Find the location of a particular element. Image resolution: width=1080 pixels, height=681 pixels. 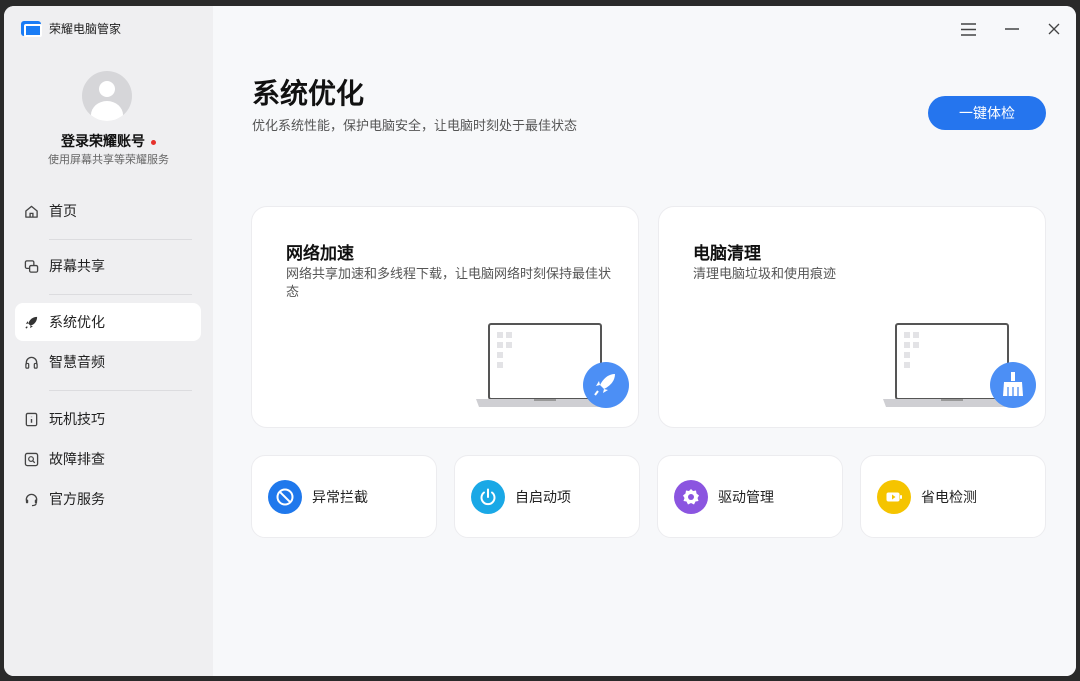

sidebar-item-system-optimize: 系统优化 is located at coordinates (108, 322).